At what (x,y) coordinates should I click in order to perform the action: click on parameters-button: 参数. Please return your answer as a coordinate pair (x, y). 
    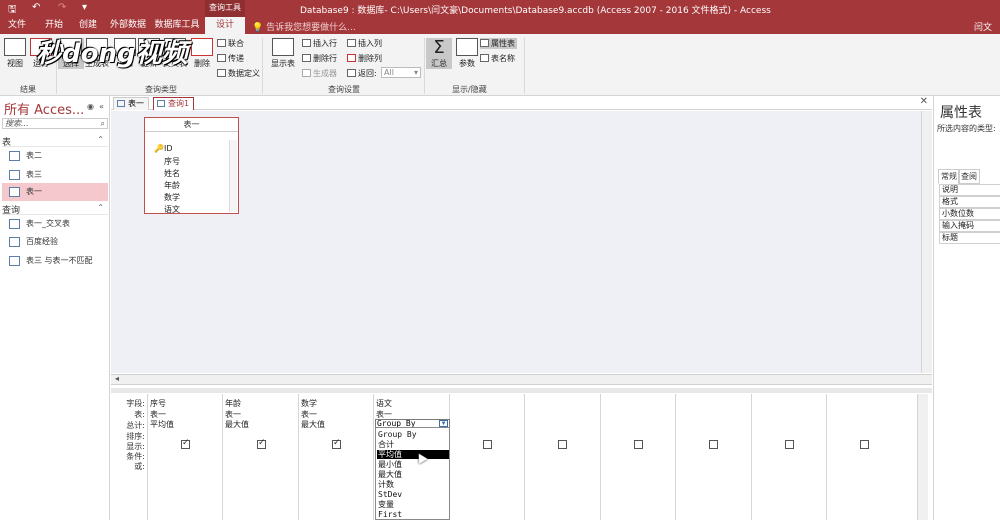
    Looking at the image, I should click on (467, 53).